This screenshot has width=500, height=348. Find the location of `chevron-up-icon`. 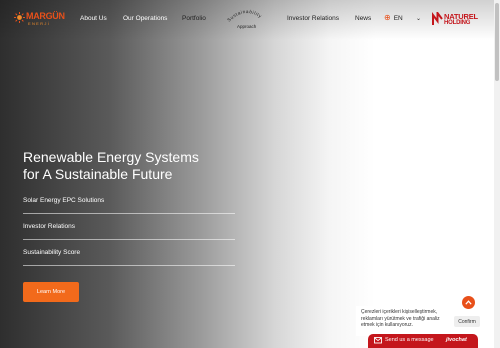

chevron-up-icon is located at coordinates (468, 302).